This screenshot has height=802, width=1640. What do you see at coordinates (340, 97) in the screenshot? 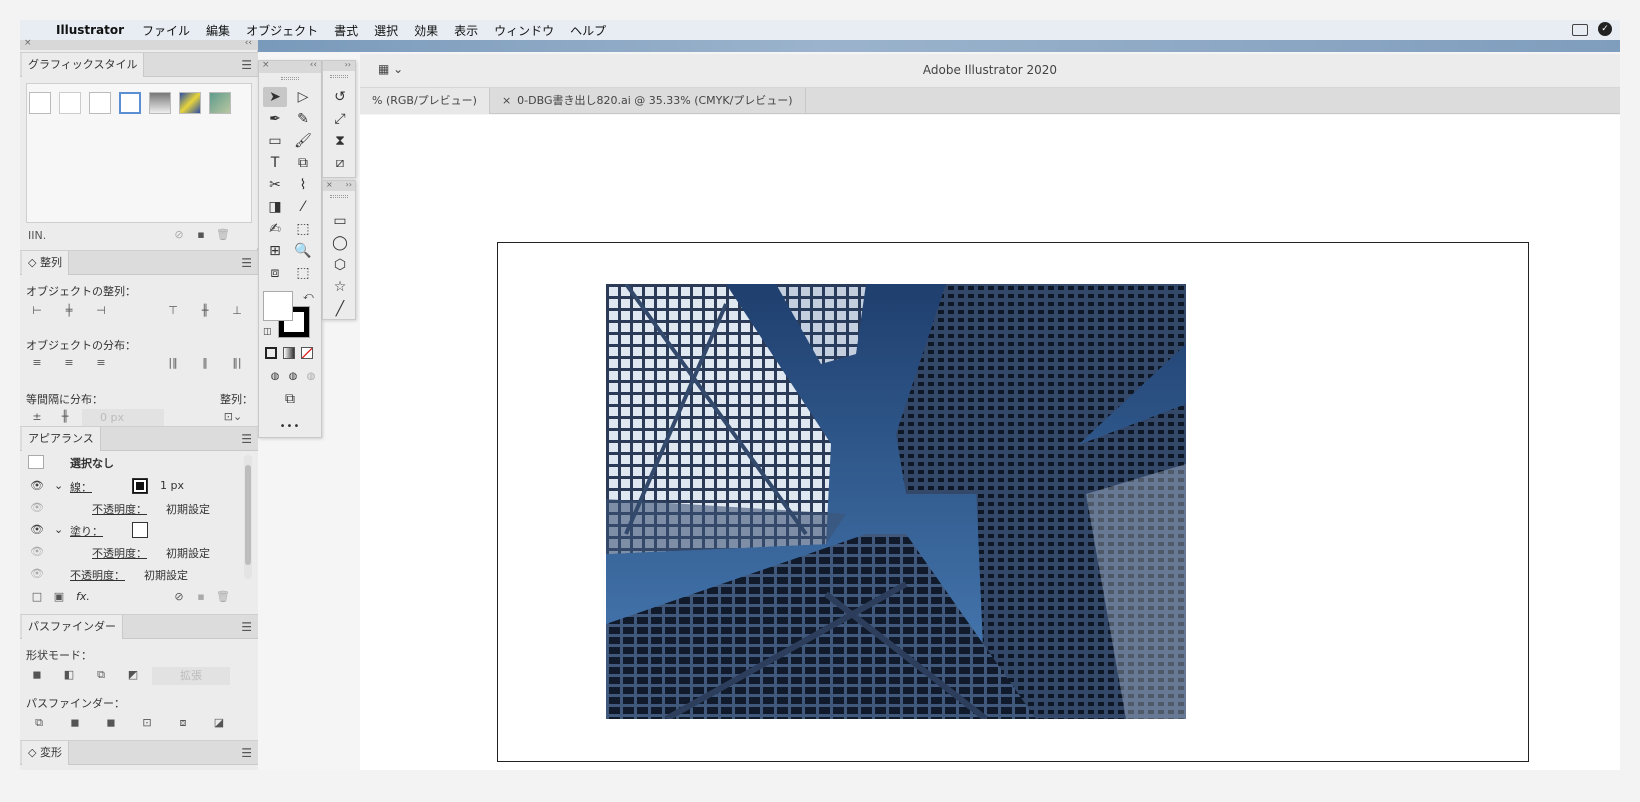
I see `rotate-tool-icon: ↺` at bounding box center [340, 97].